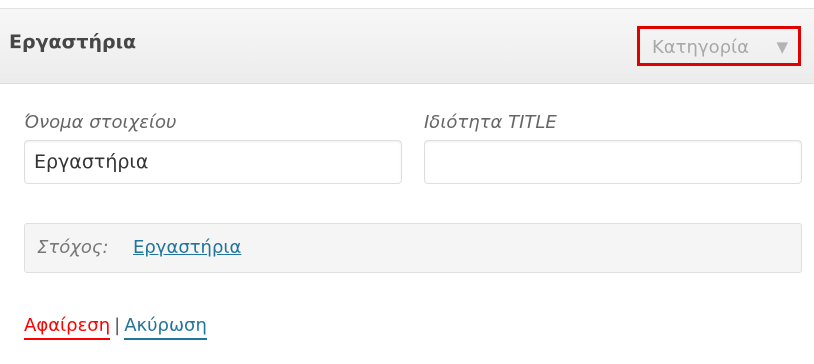  I want to click on item-type-toggle: Κατηγορία ▼, so click(719, 46).